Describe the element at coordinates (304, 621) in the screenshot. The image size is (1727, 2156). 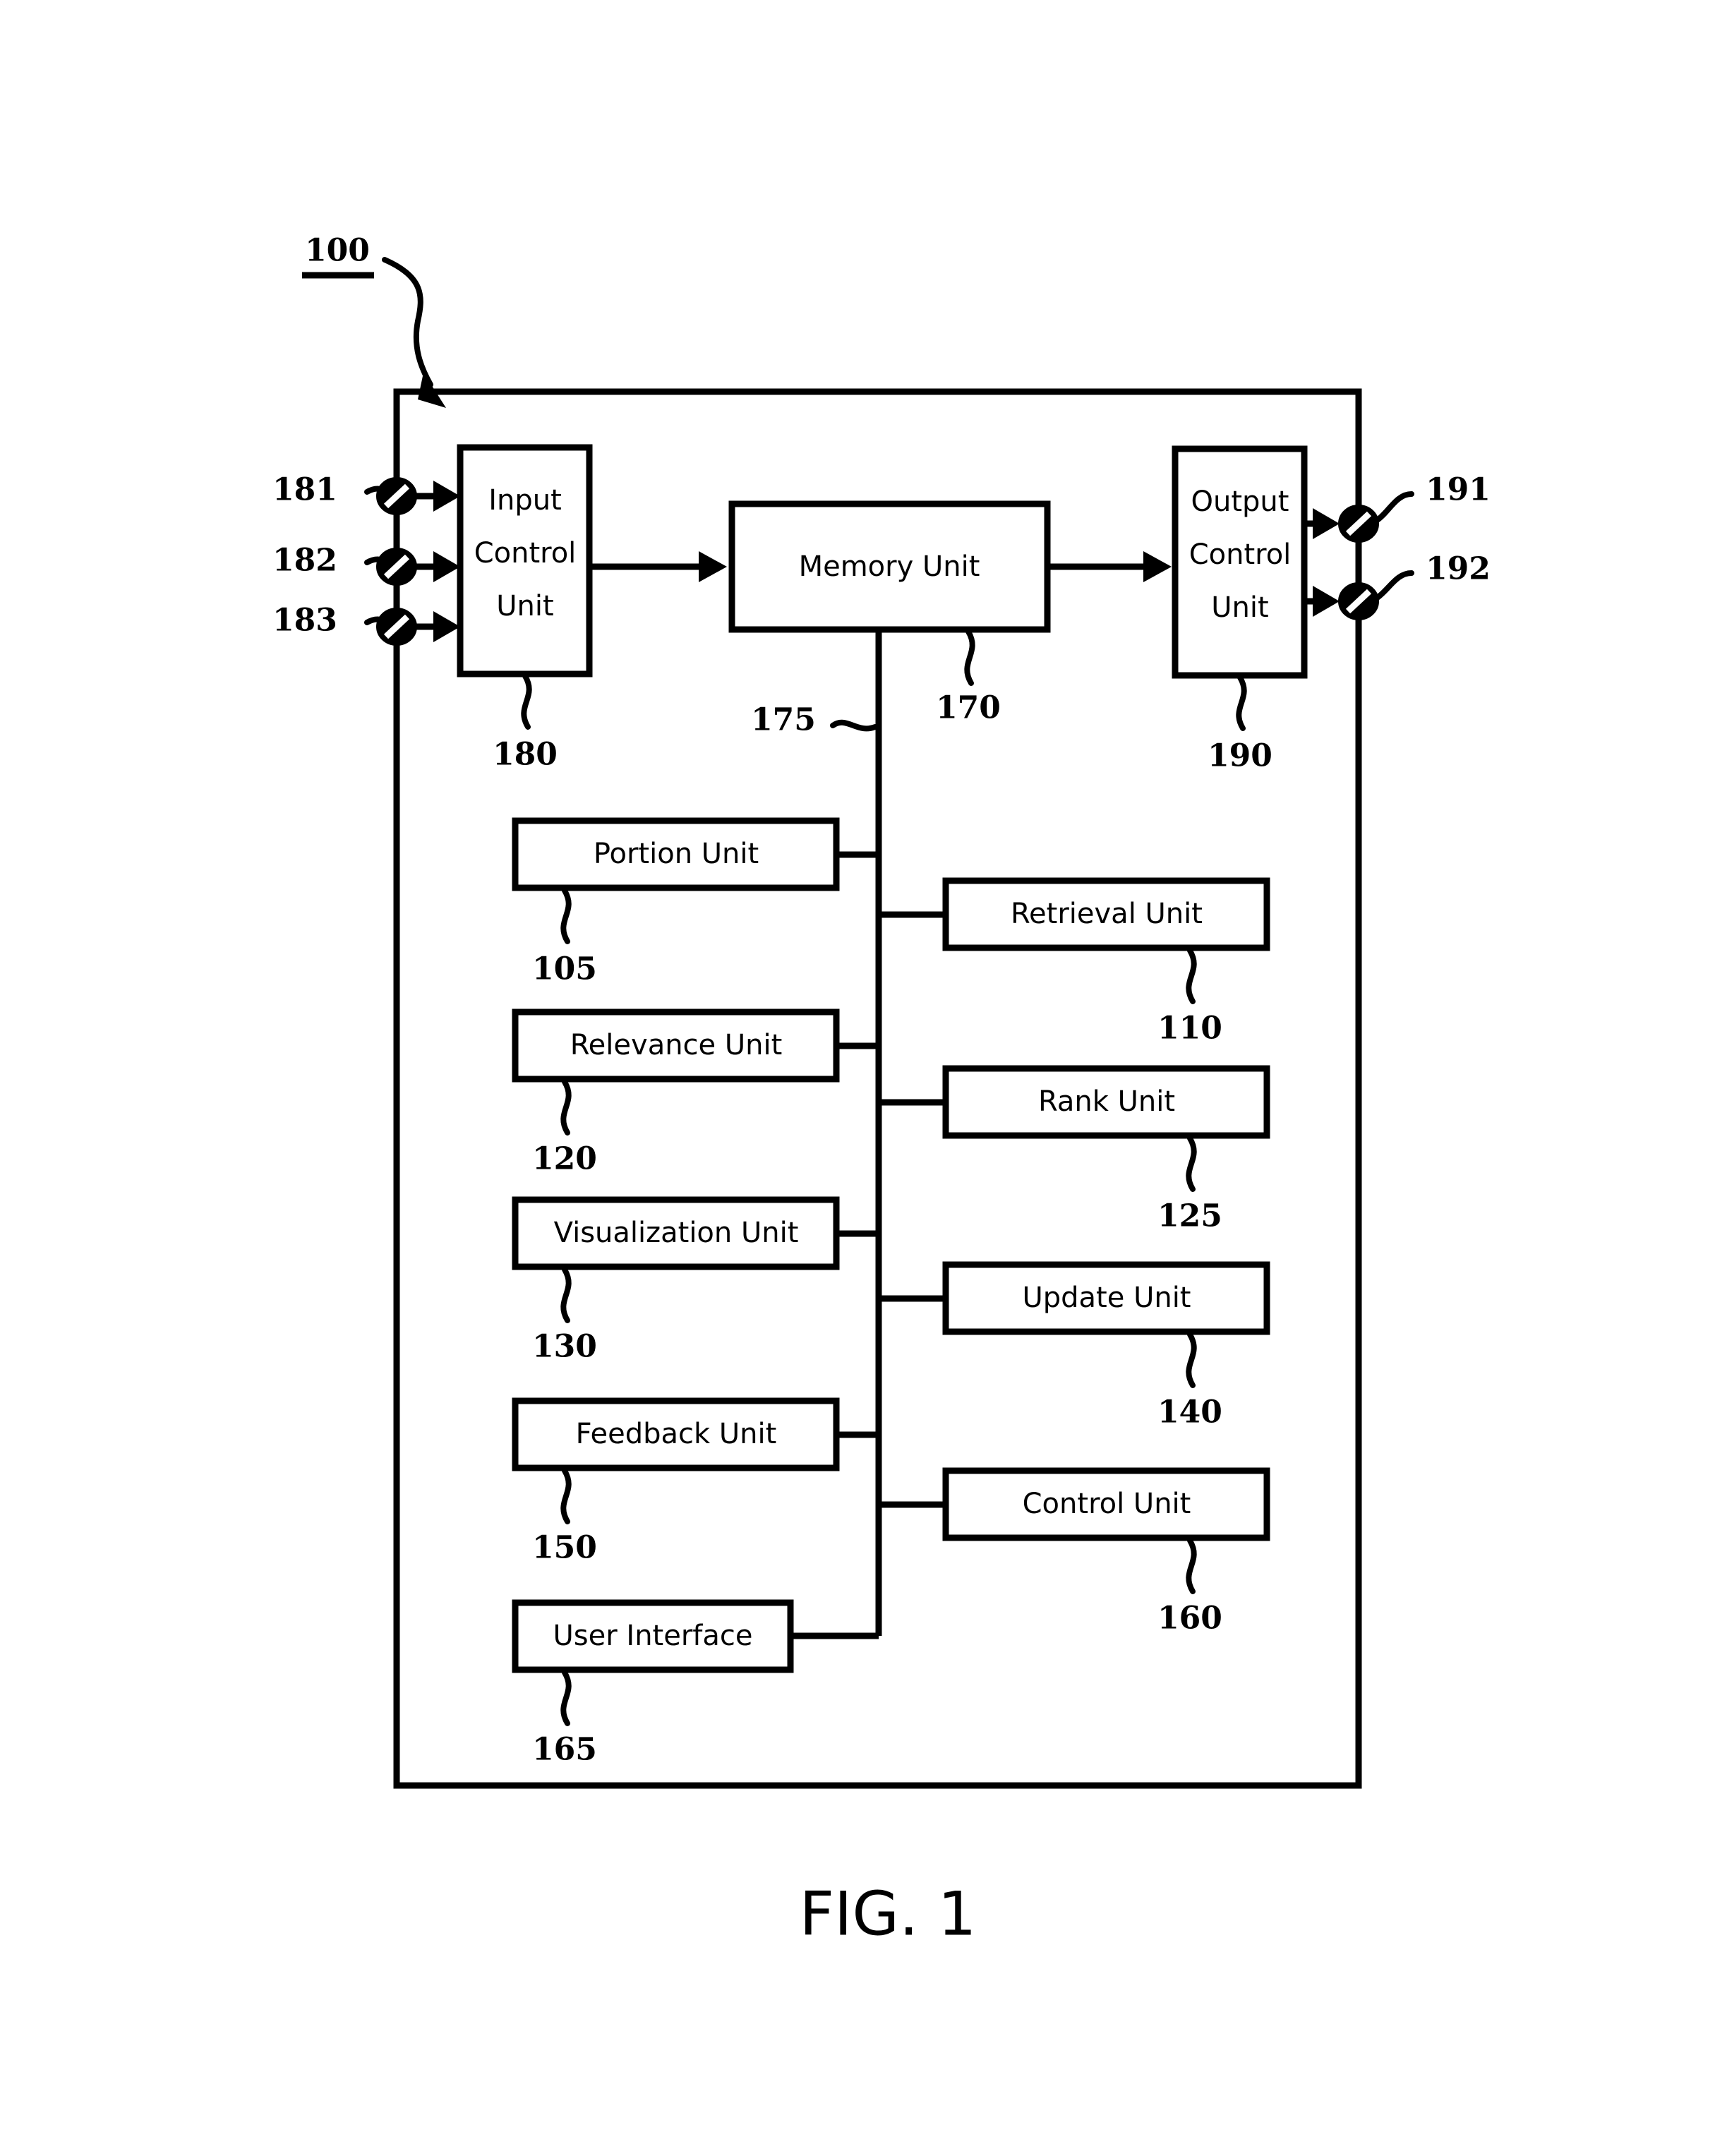
I see `ref-183: 183` at that location.